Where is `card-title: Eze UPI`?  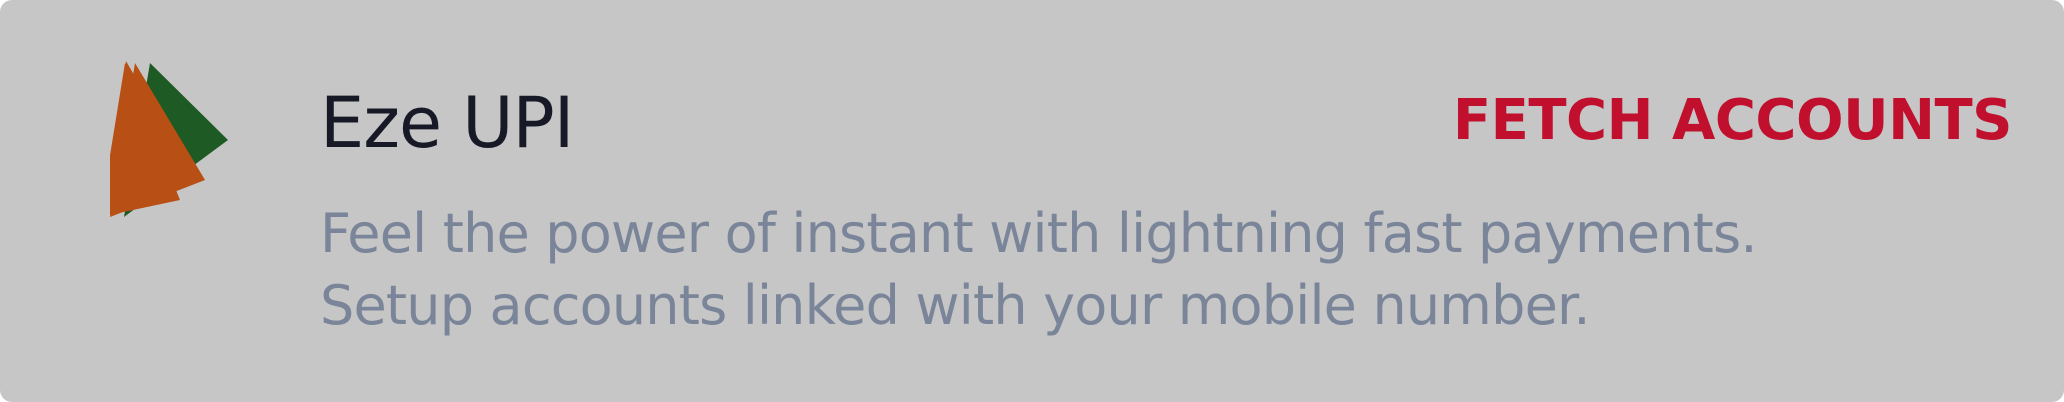
card-title: Eze UPI is located at coordinates (447, 123).